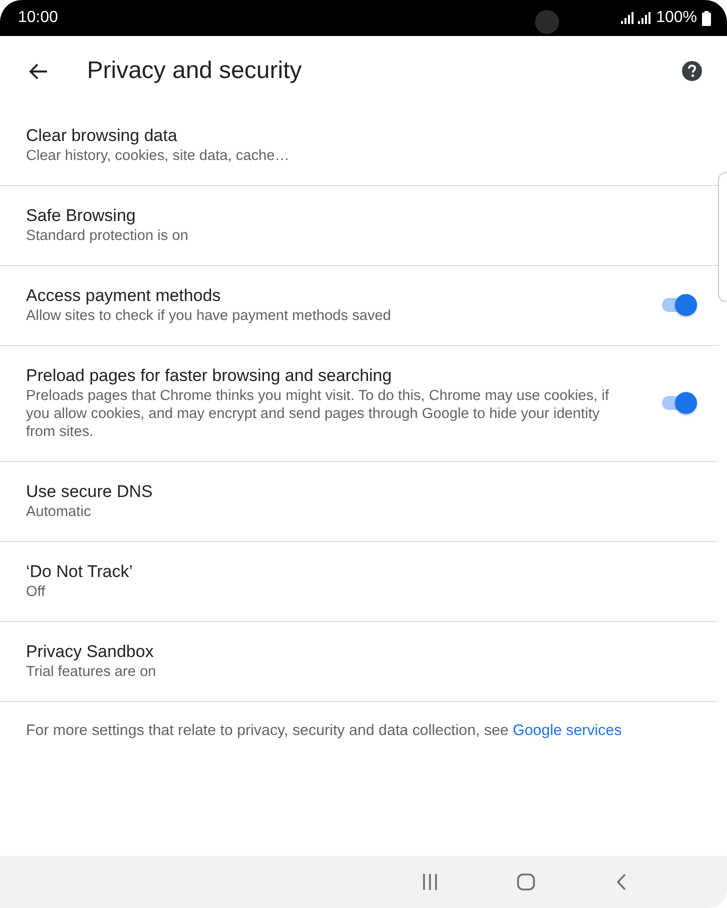  What do you see at coordinates (36, 592) in the screenshot?
I see `setting-summary: Off` at bounding box center [36, 592].